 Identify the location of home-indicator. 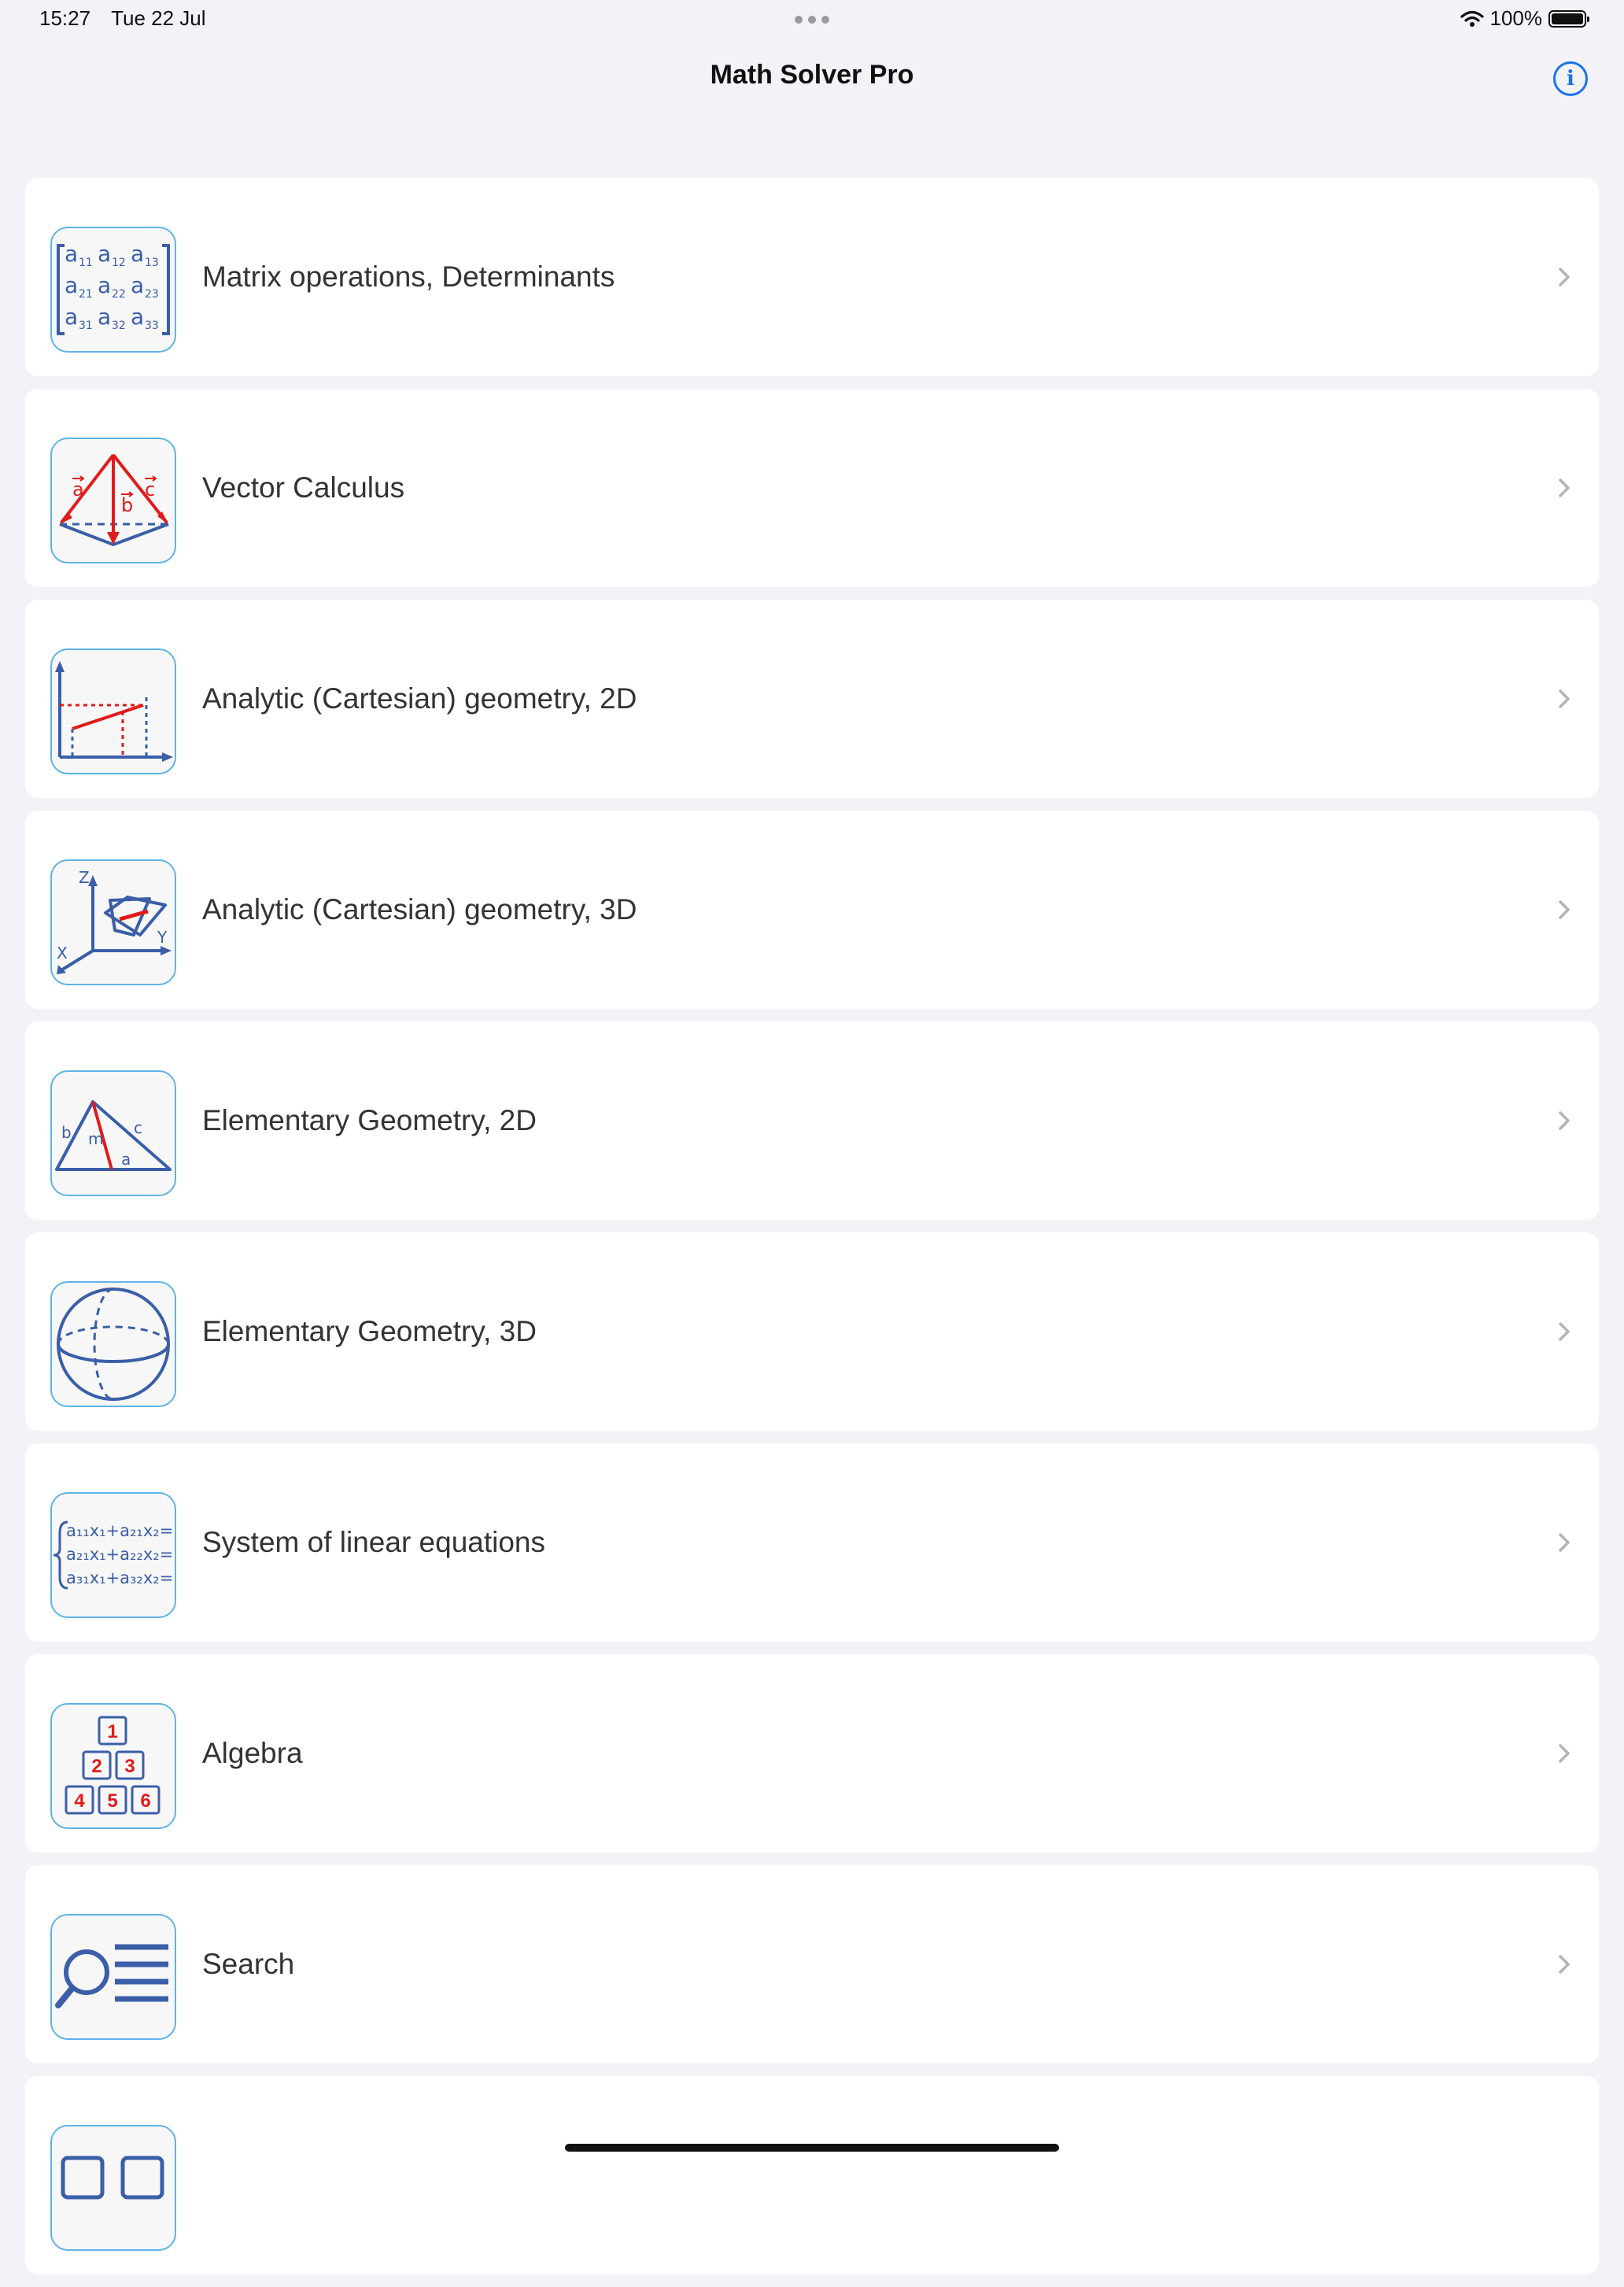
(812, 2148).